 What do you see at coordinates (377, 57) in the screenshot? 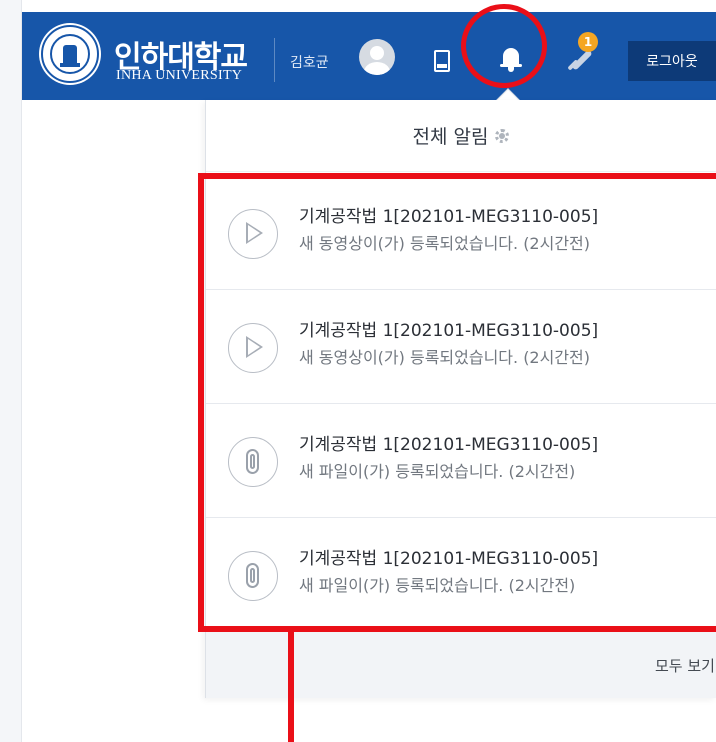
I see `user-avatar` at bounding box center [377, 57].